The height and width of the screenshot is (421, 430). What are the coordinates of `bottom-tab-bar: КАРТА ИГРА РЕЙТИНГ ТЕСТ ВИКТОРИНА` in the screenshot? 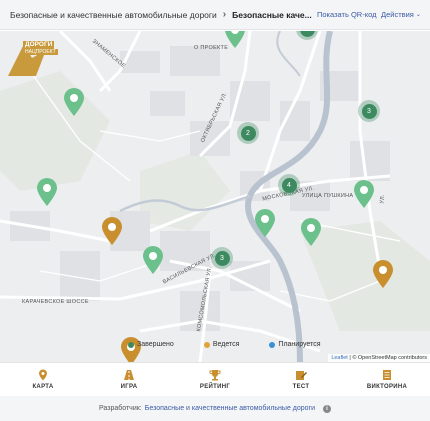 It's located at (215, 378).